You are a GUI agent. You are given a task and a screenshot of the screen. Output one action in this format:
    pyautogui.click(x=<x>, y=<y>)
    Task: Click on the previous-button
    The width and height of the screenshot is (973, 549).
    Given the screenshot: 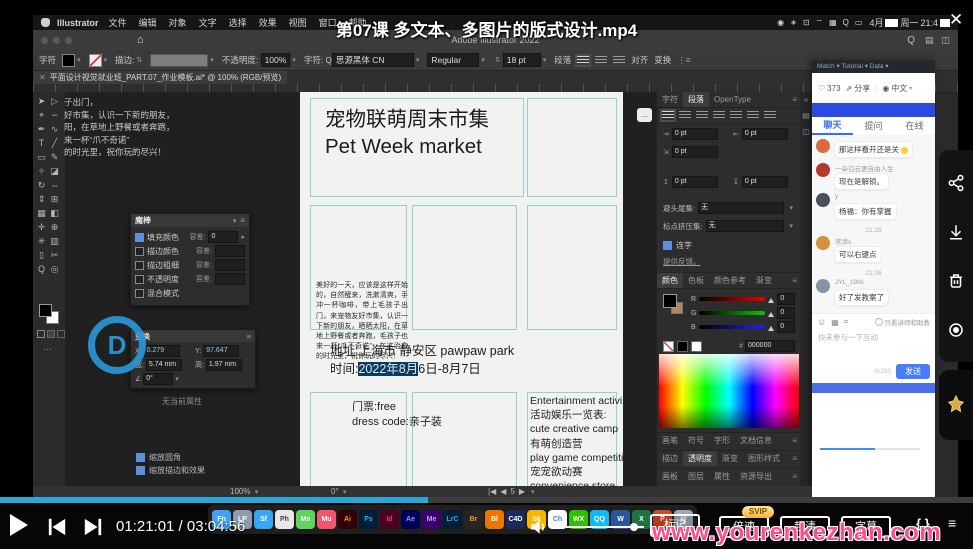 What is the action you would take?
    pyautogui.click(x=57, y=527)
    